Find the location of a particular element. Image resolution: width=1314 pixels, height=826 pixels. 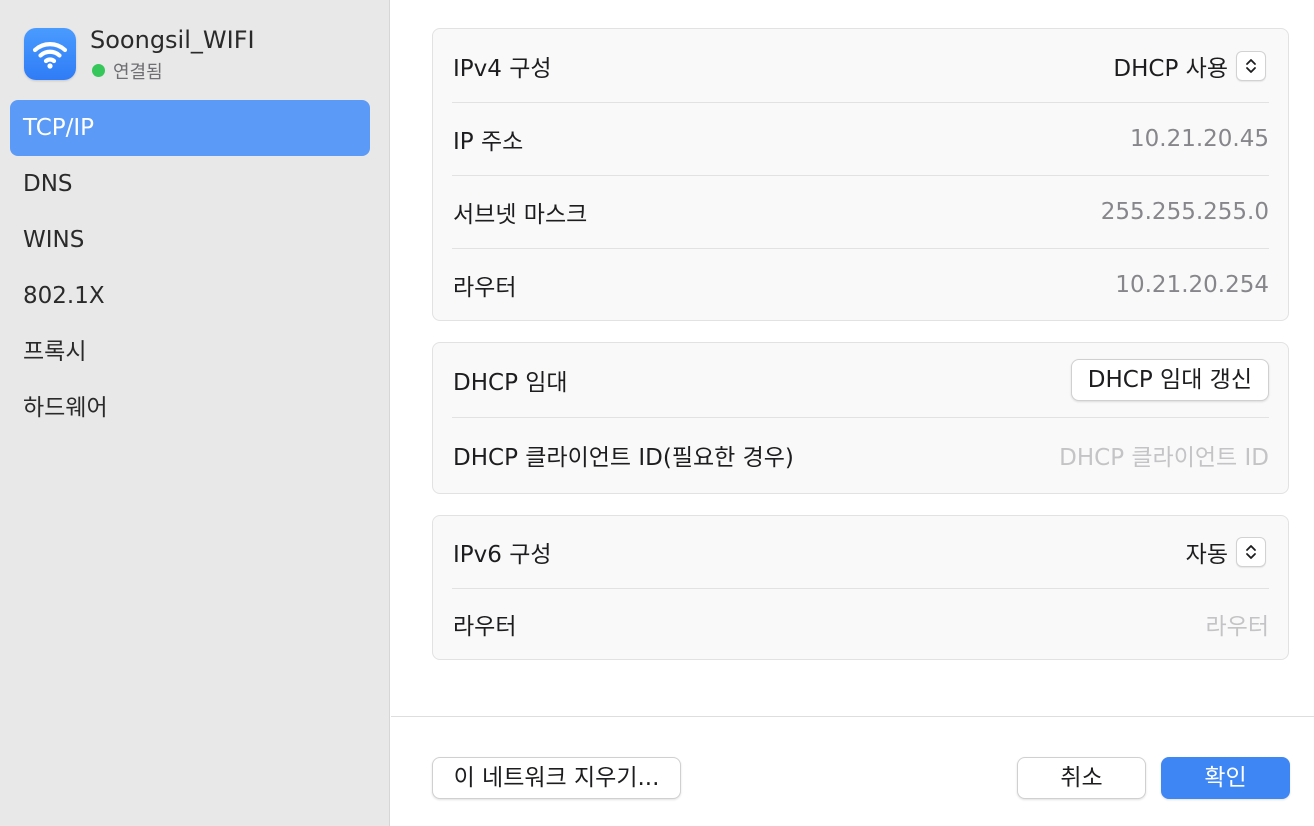

dhcp-client-id-label: DHCP 클라이언트 ID(필요한 경우) is located at coordinates (623, 458).